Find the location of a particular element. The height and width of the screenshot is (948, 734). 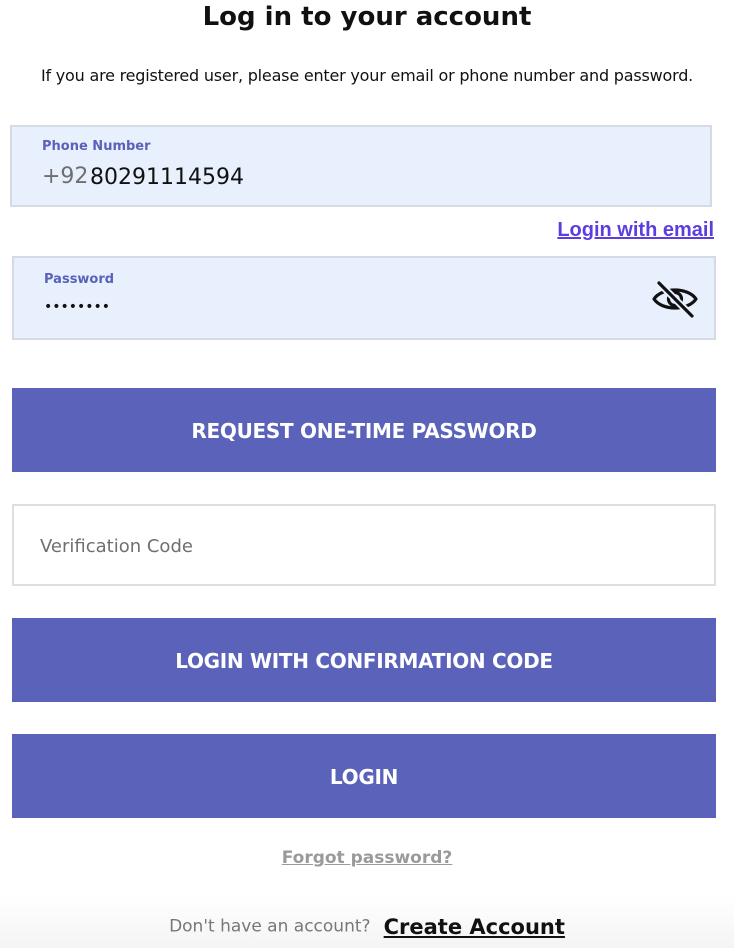

login-with-email-link: Login with email is located at coordinates (635, 230).